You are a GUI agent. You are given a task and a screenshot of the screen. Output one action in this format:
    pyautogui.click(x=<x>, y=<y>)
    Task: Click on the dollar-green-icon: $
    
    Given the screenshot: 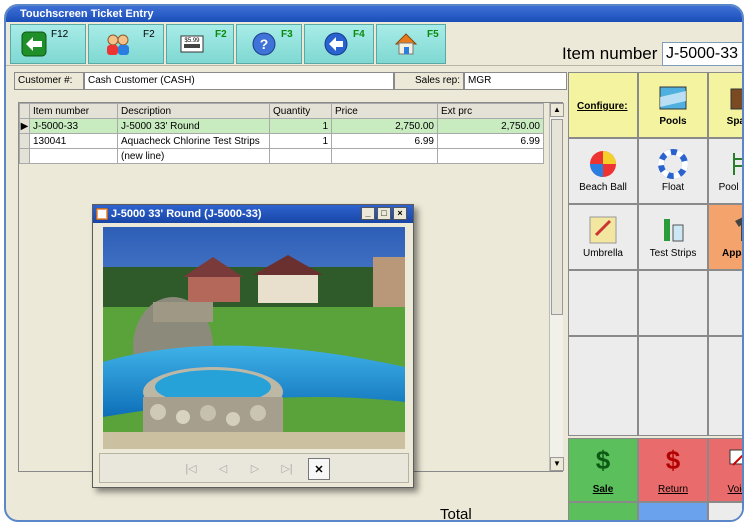 What is the action you would take?
    pyautogui.click(x=603, y=460)
    